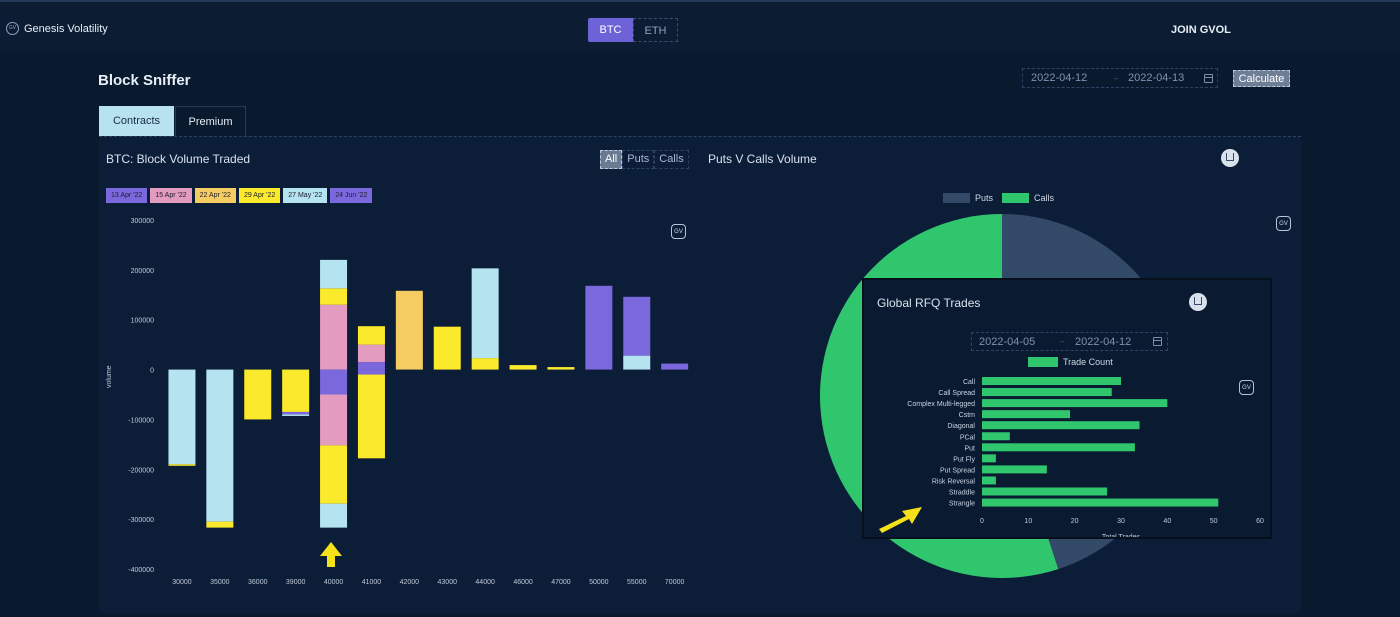 The image size is (1400, 617). I want to click on category-label: Call, so click(969, 382).